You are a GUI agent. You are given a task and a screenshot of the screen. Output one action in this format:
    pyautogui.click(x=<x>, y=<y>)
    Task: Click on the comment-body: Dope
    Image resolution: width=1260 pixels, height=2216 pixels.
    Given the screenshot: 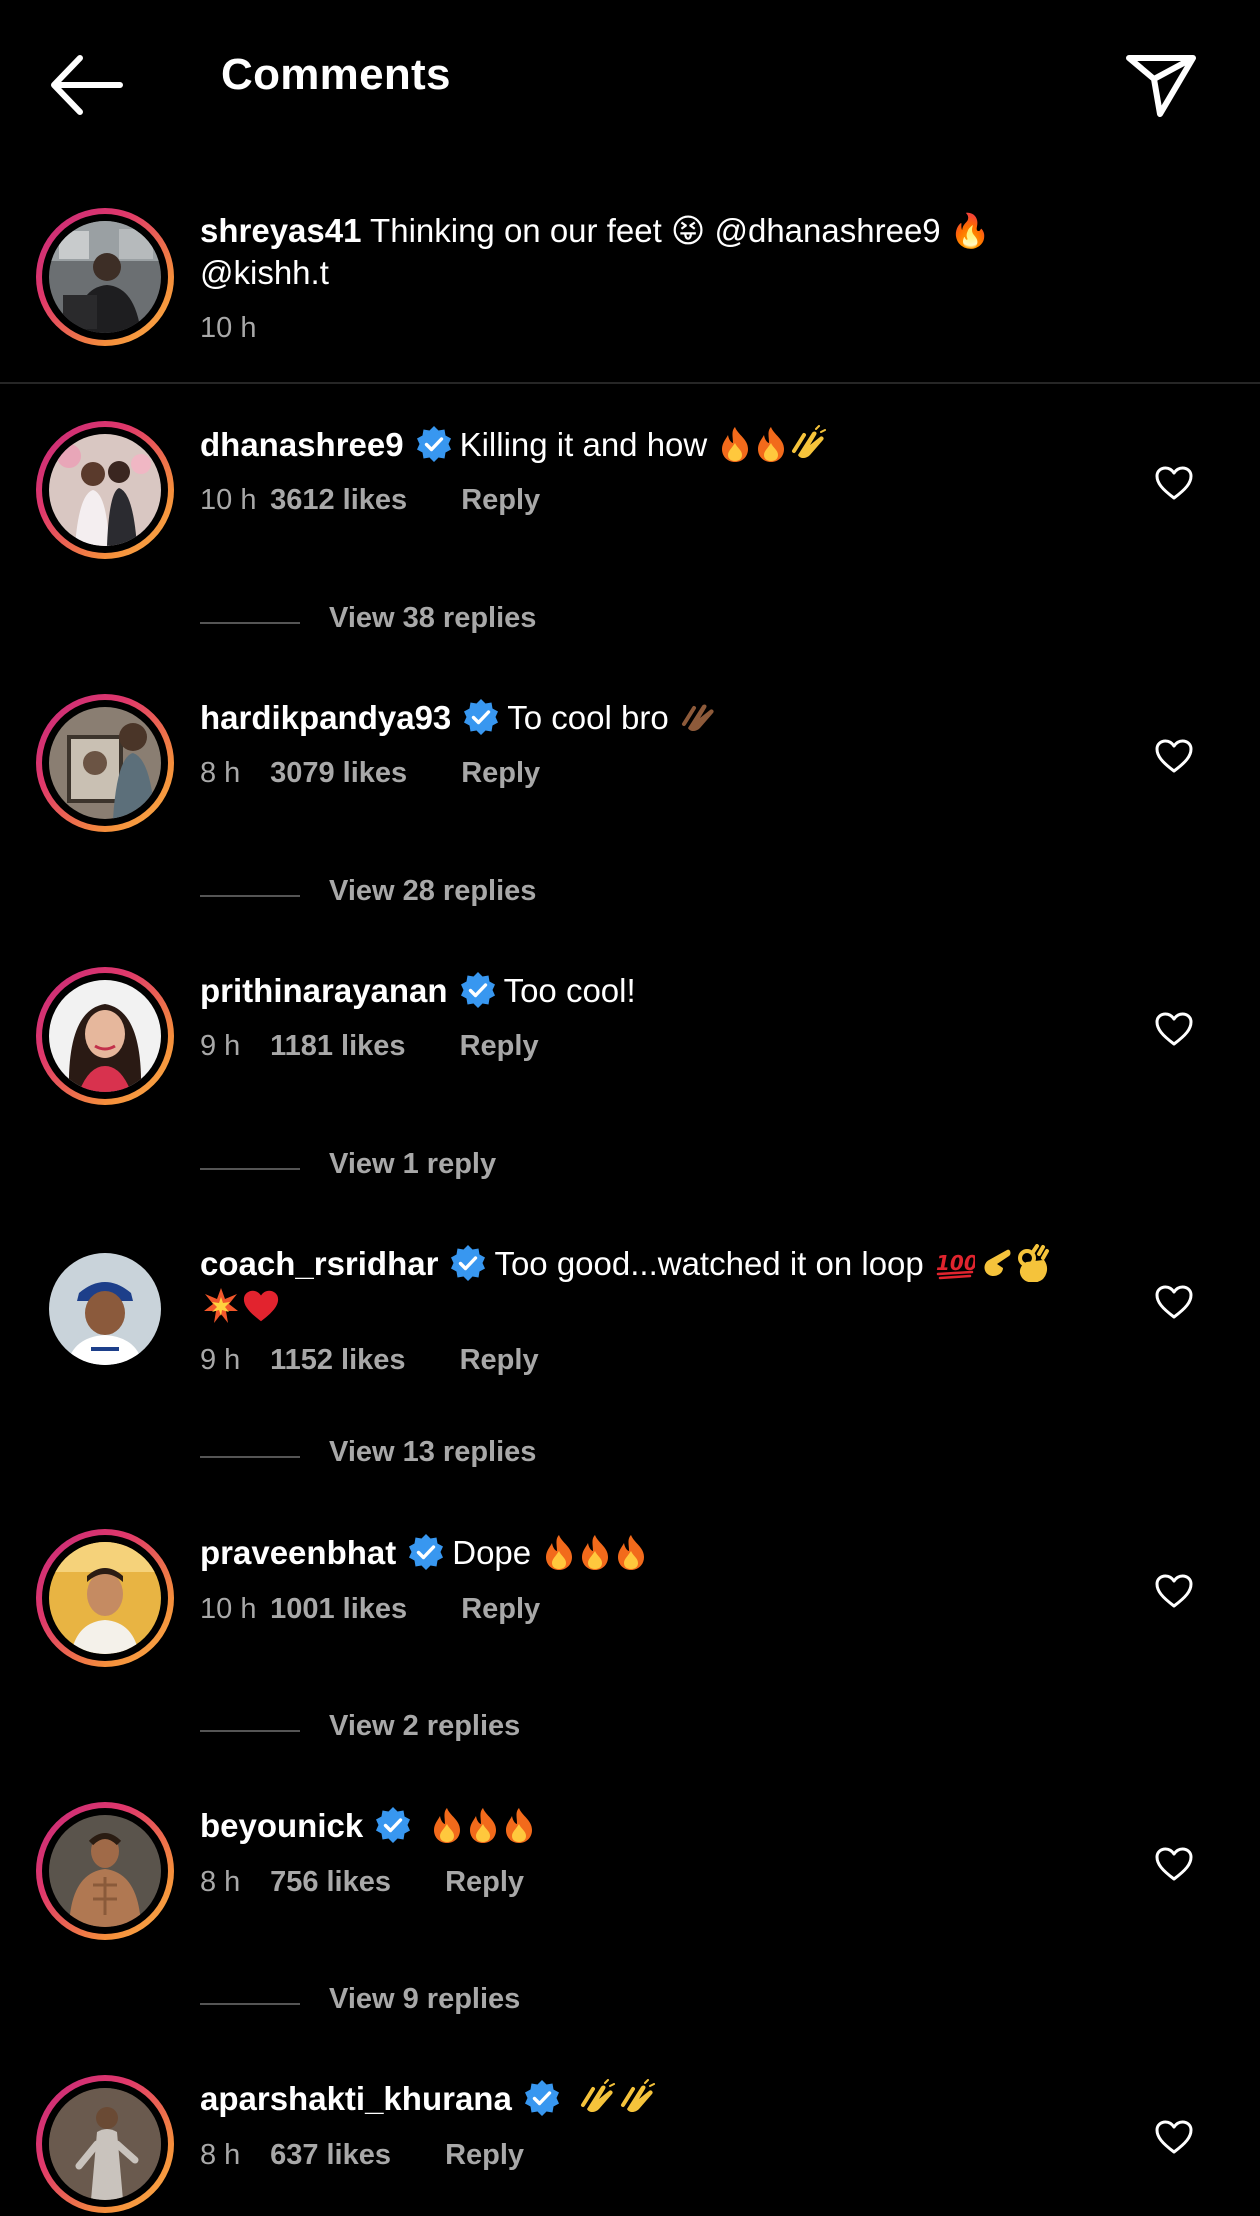 What is the action you would take?
    pyautogui.click(x=496, y=1552)
    